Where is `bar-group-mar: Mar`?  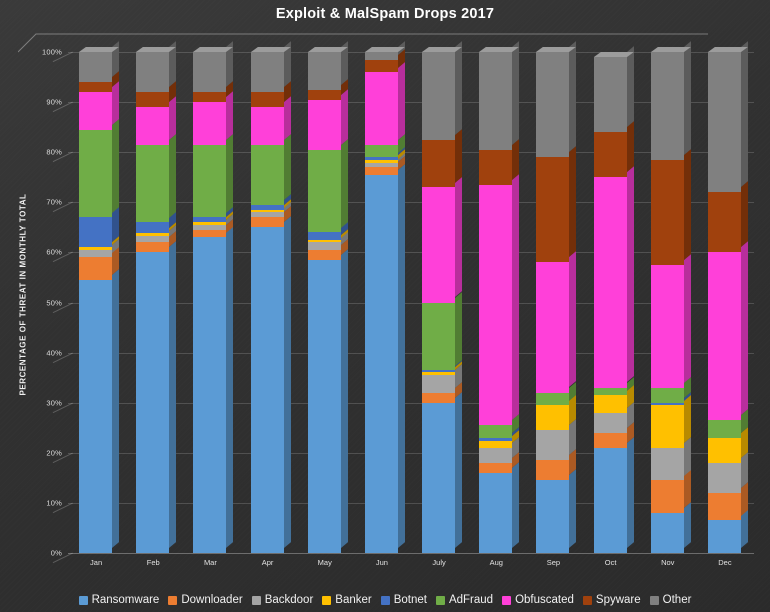 bar-group-mar: Mar is located at coordinates (213, 304).